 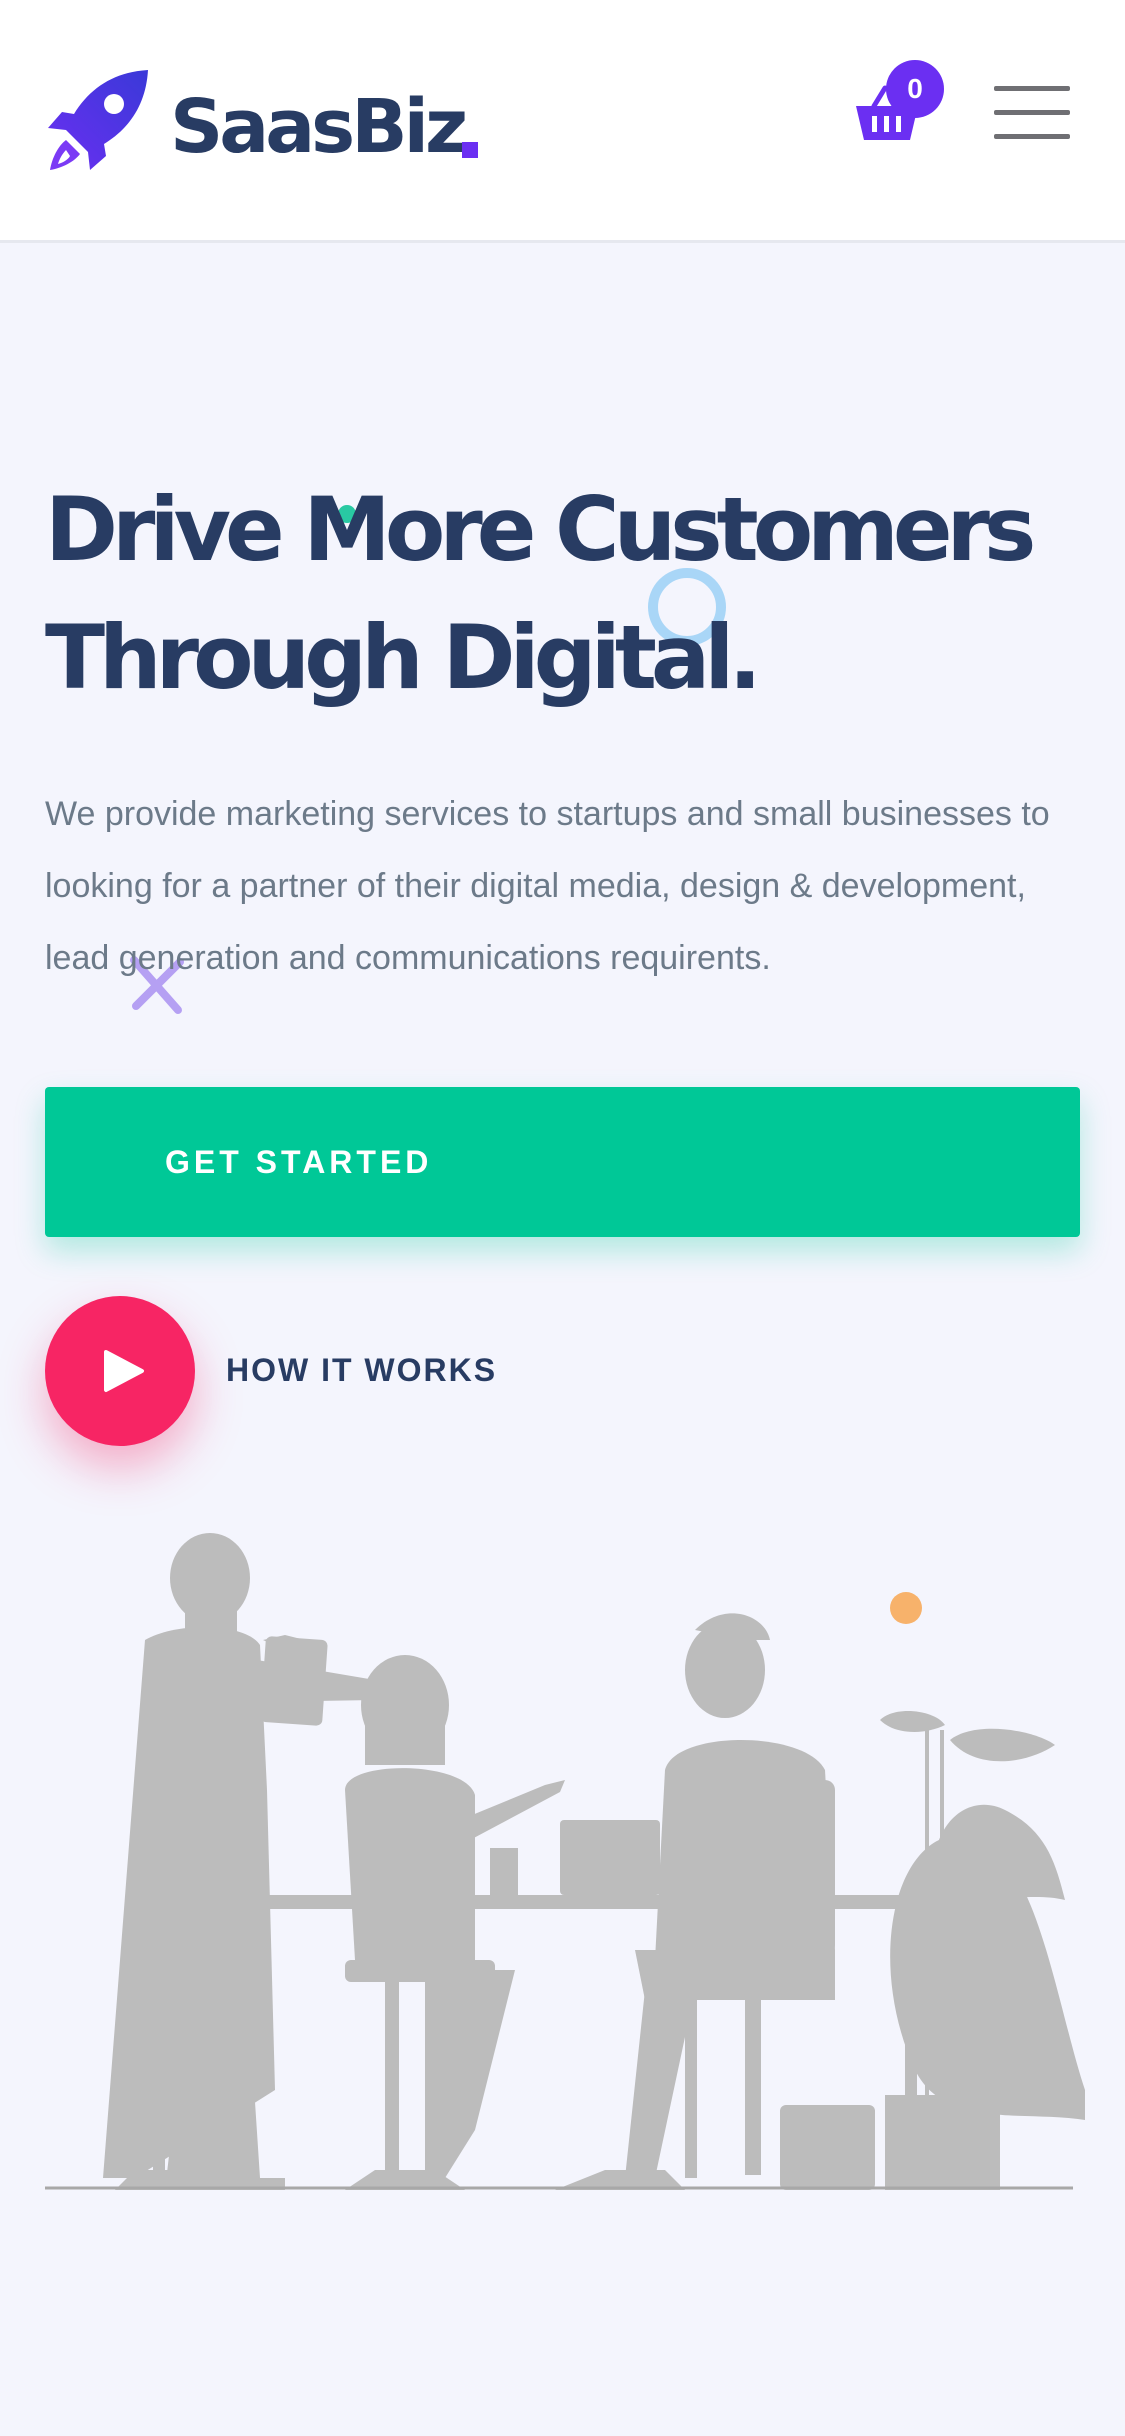 I want to click on logo-dot, so click(x=470, y=150).